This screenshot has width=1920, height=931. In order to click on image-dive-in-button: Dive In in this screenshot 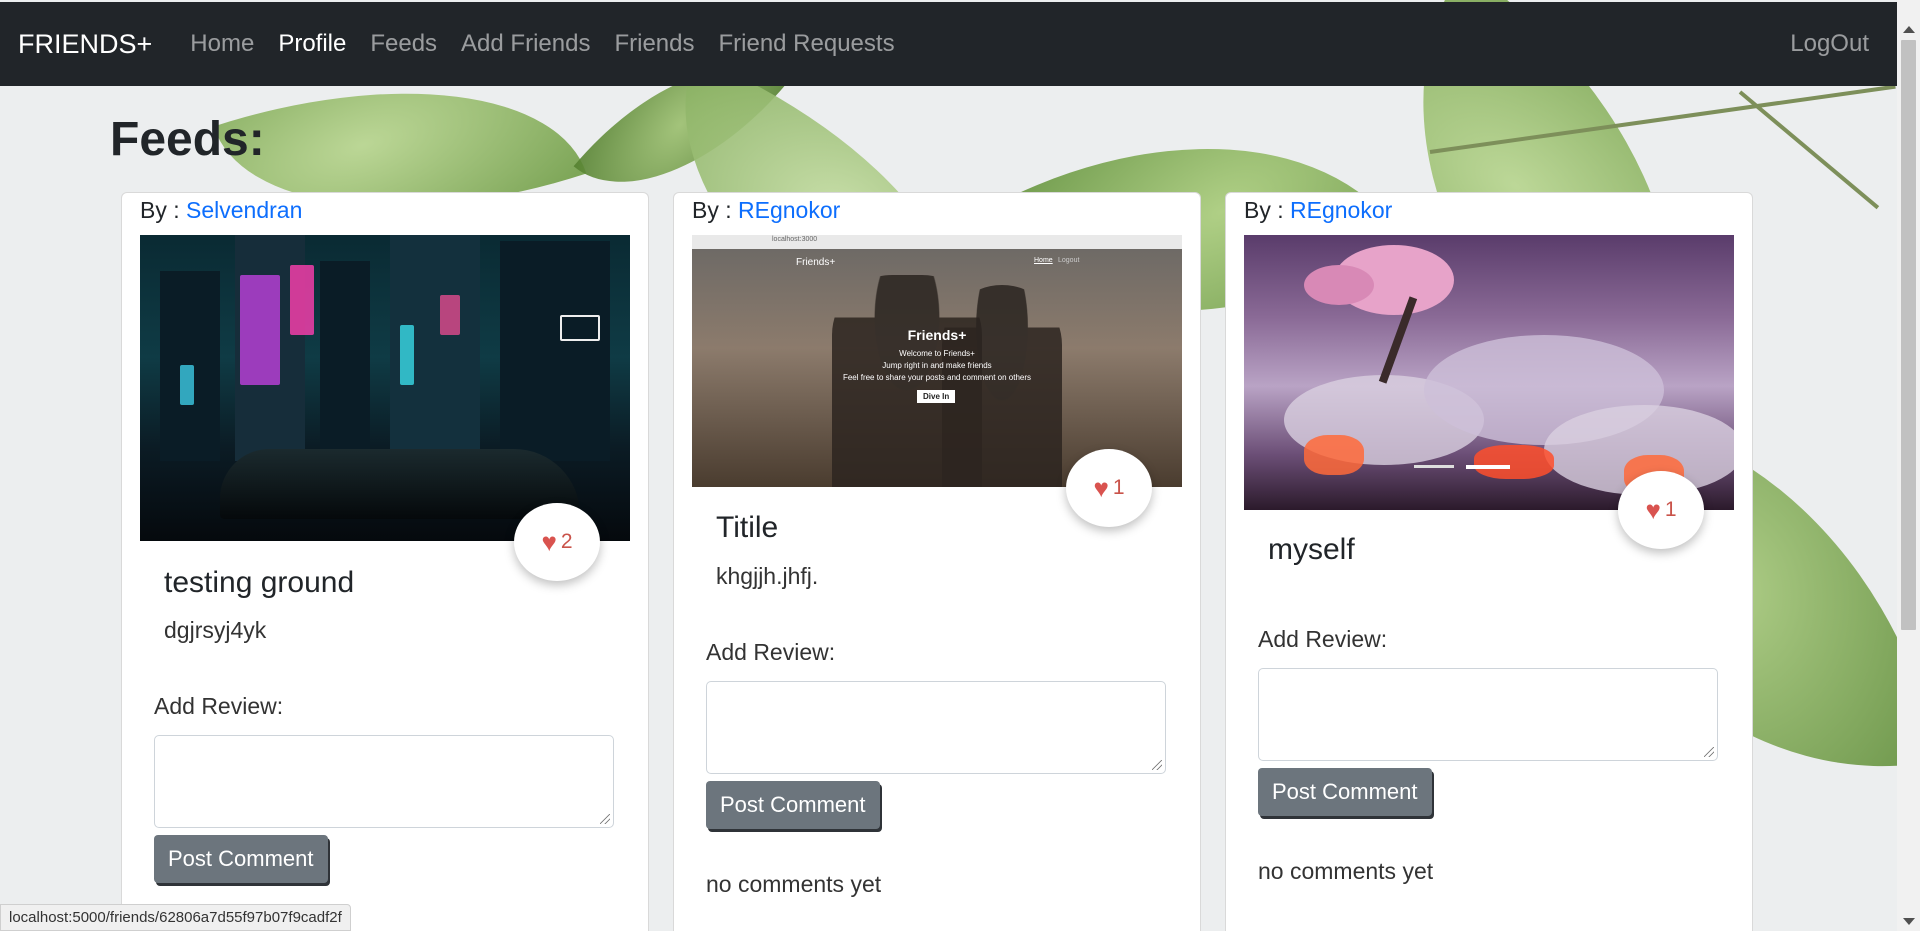, I will do `click(936, 396)`.